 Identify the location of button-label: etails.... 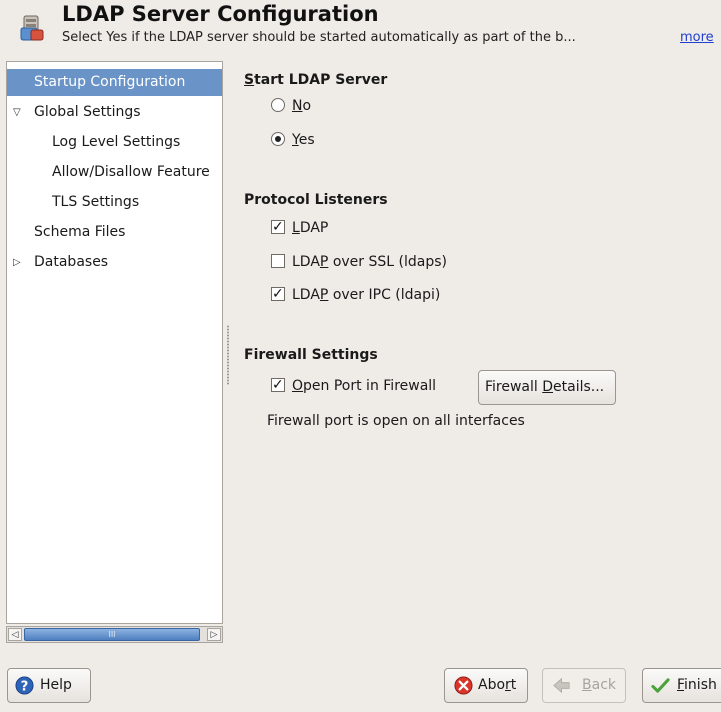
(579, 387).